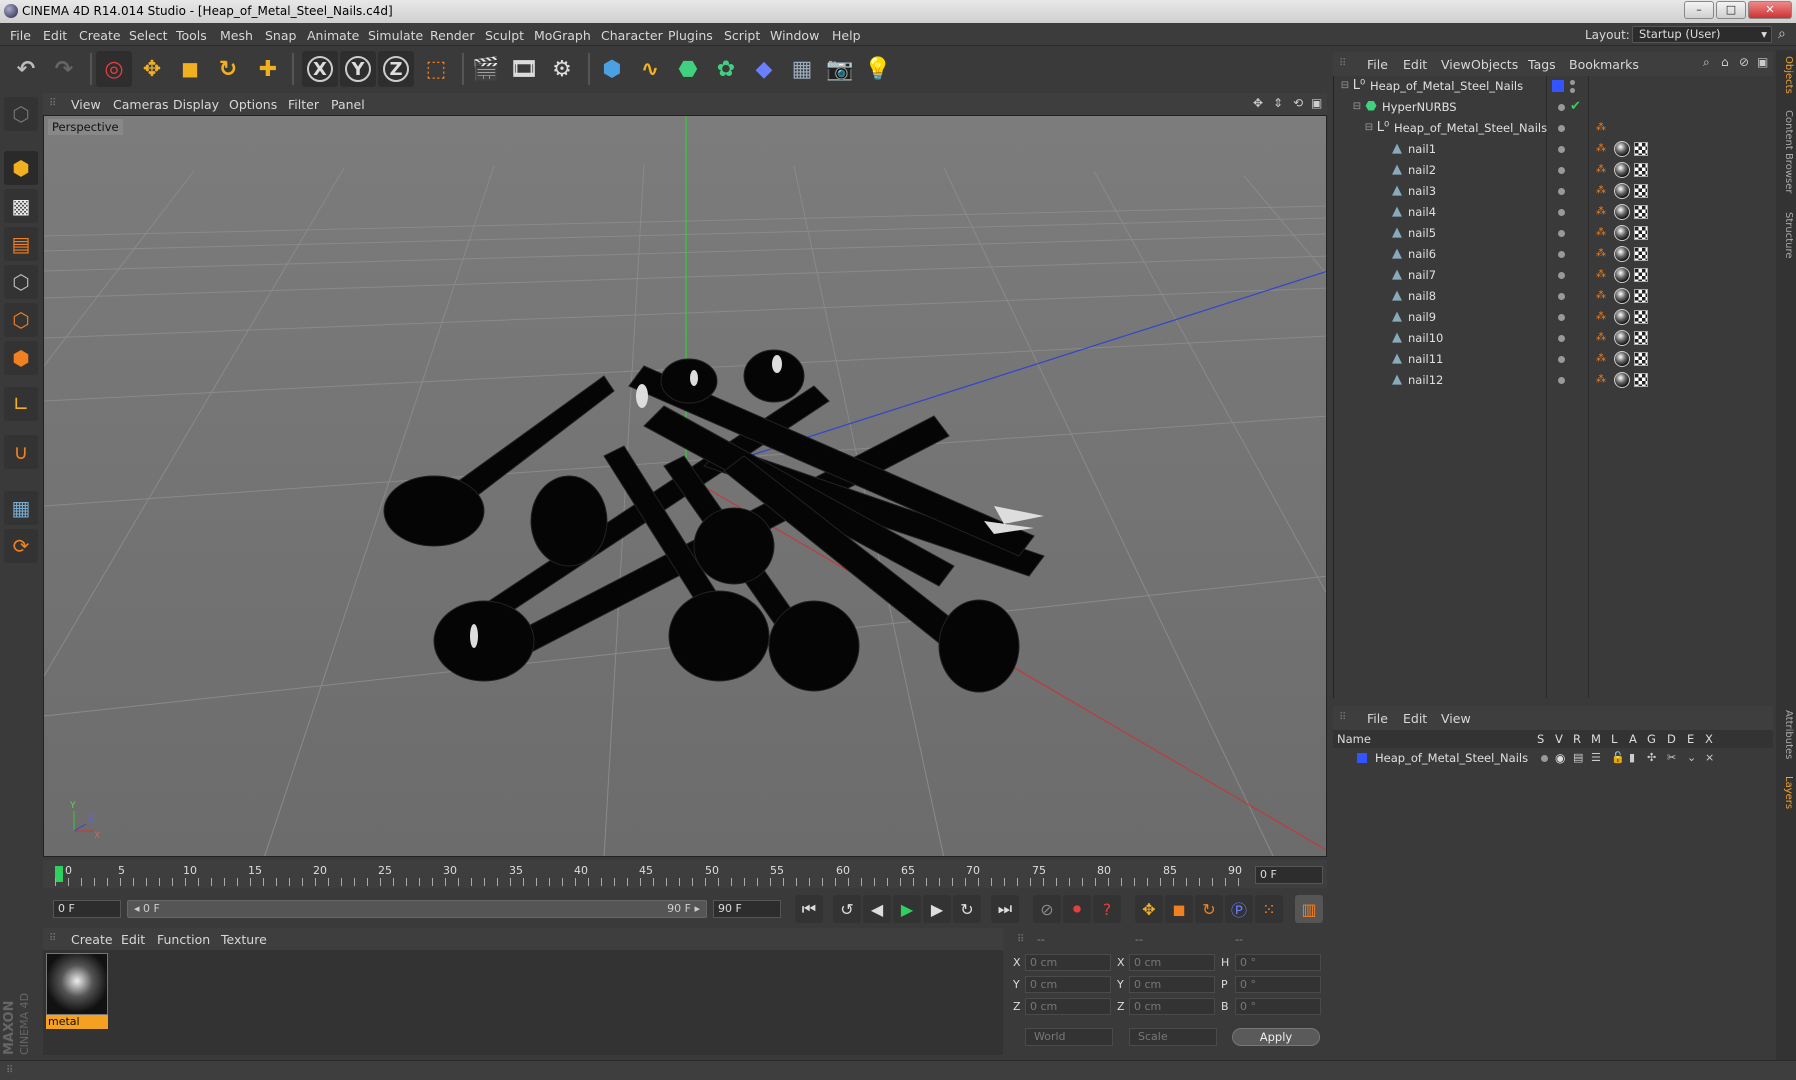 This screenshot has width=1796, height=1080. What do you see at coordinates (87, 909) in the screenshot?
I see `start-frame-field: 0 F` at bounding box center [87, 909].